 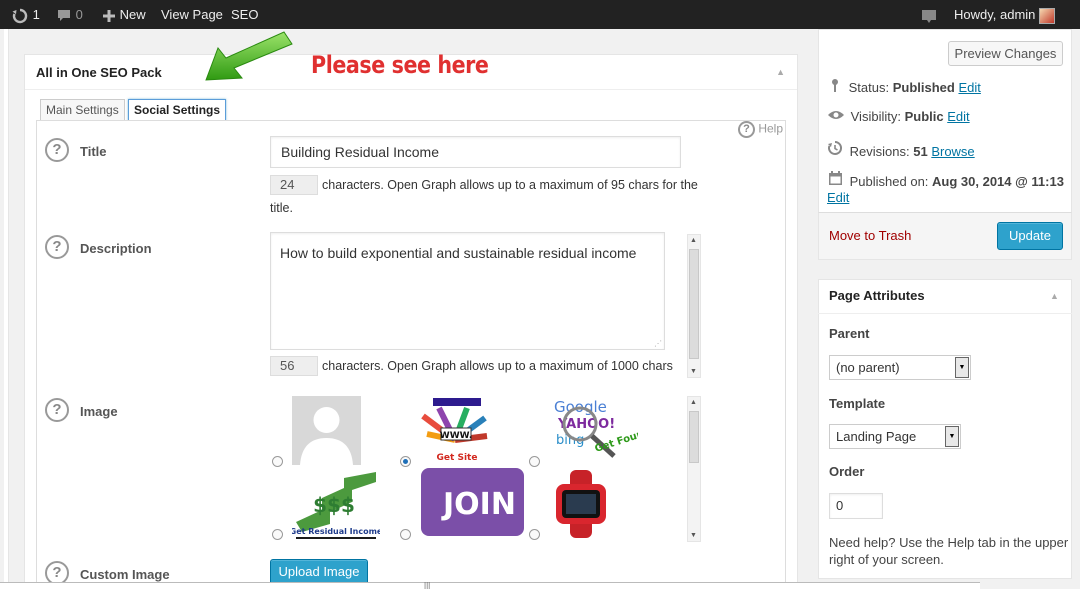 I want to click on comments-menu: 0, so click(x=69, y=14).